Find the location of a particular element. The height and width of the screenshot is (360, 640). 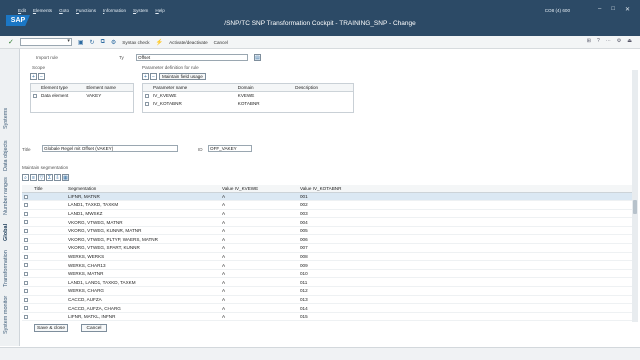

copy-icon: ⧉ is located at coordinates (103, 42).